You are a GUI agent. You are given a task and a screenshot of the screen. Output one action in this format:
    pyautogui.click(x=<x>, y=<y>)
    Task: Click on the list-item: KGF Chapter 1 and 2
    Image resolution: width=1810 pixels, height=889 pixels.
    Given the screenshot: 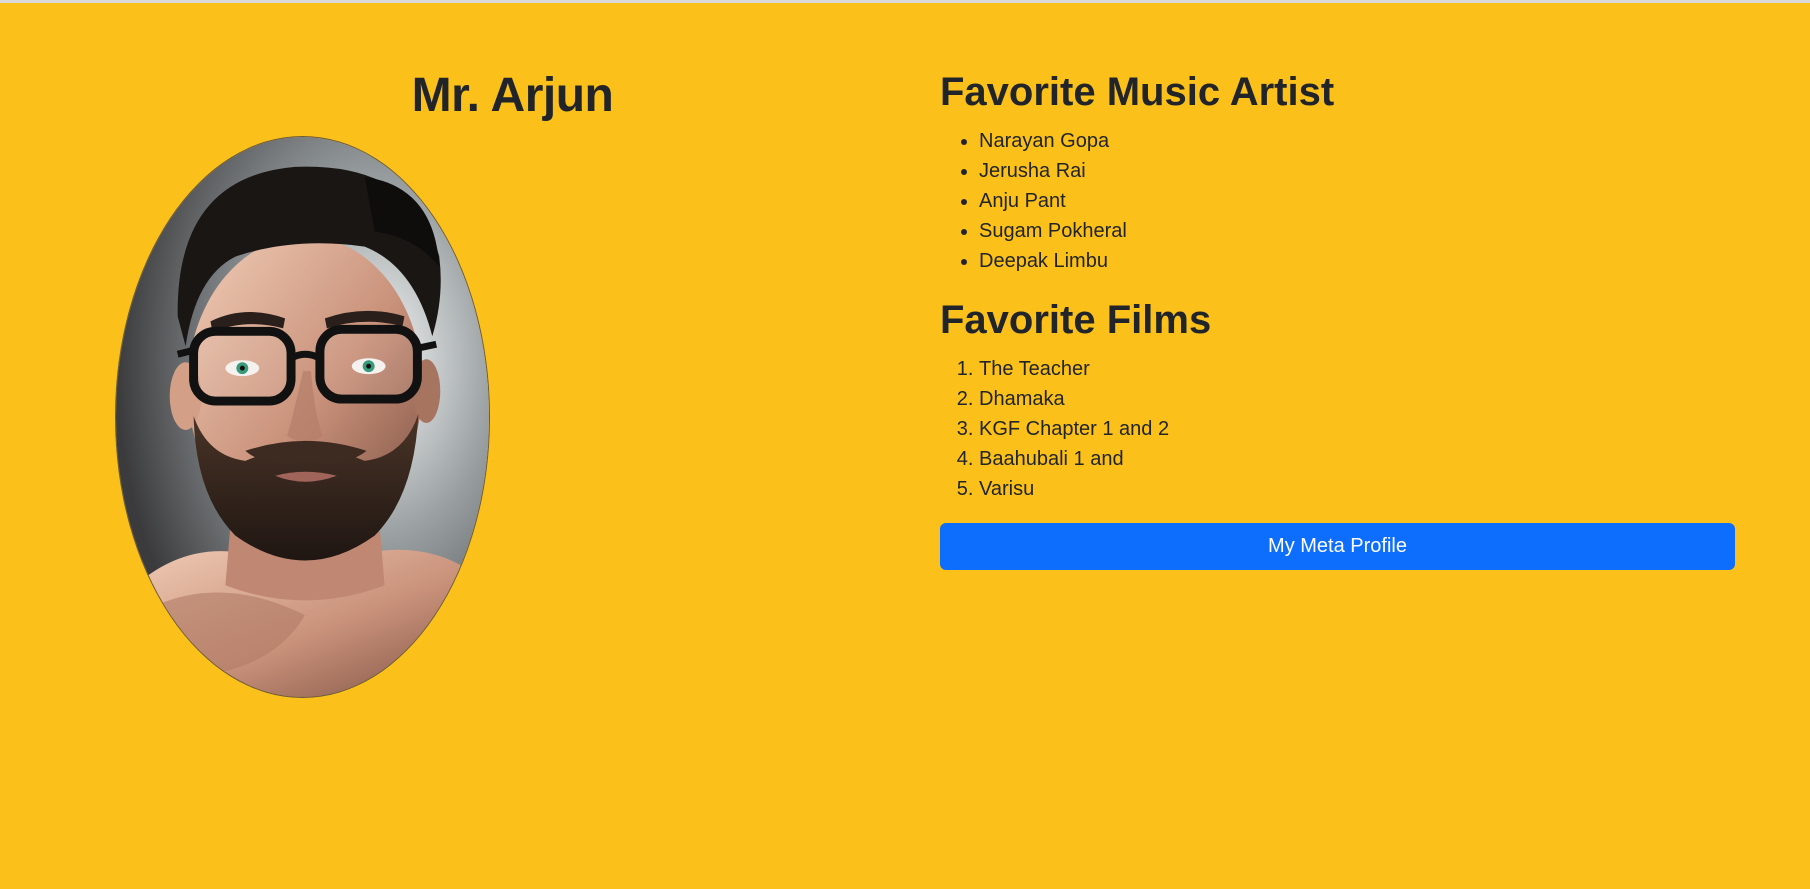 What is the action you would take?
    pyautogui.click(x=1074, y=429)
    